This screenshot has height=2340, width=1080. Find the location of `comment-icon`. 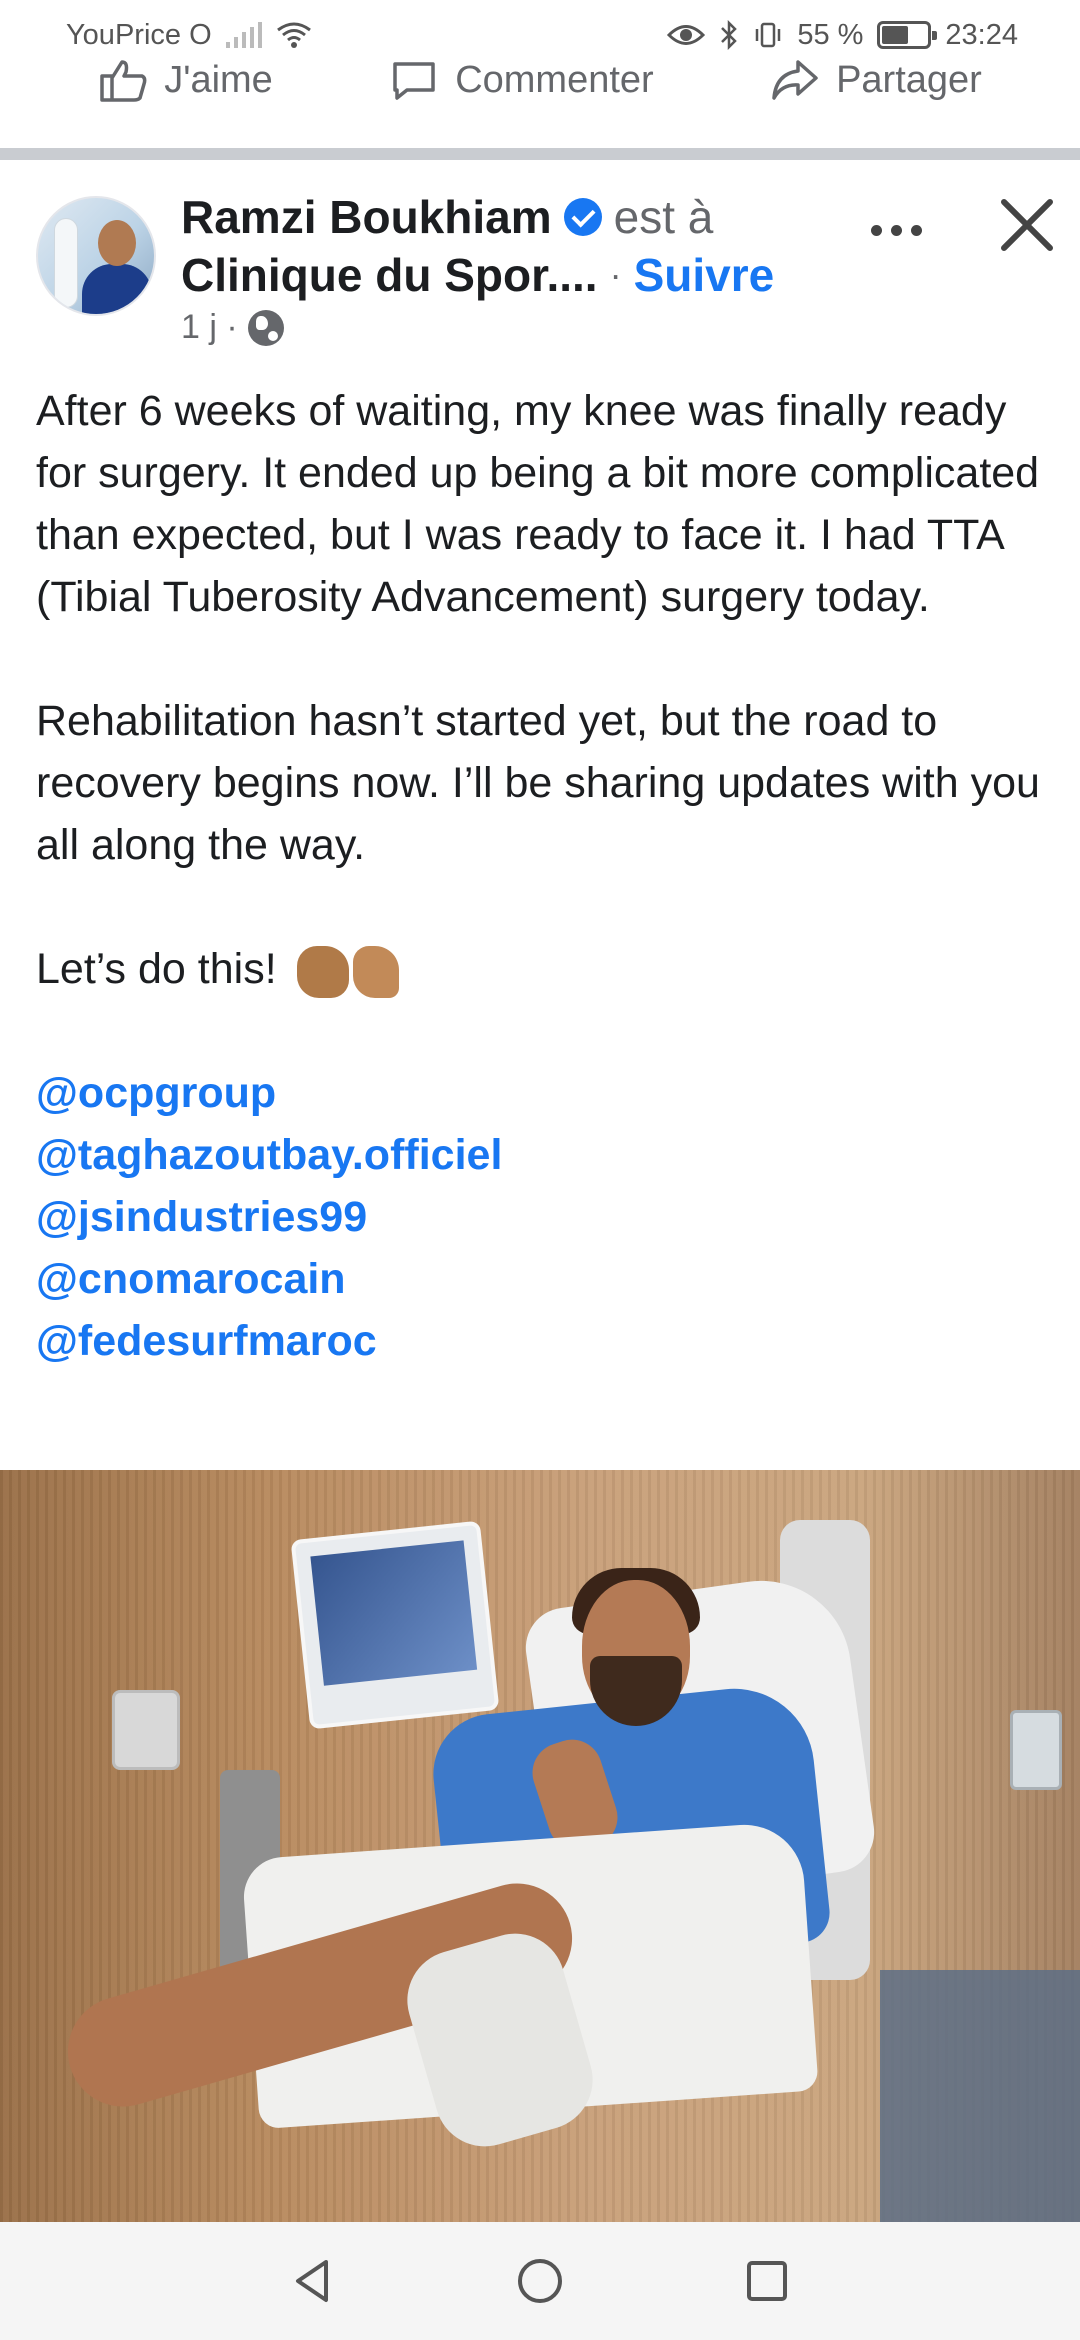

comment-icon is located at coordinates (414, 81).